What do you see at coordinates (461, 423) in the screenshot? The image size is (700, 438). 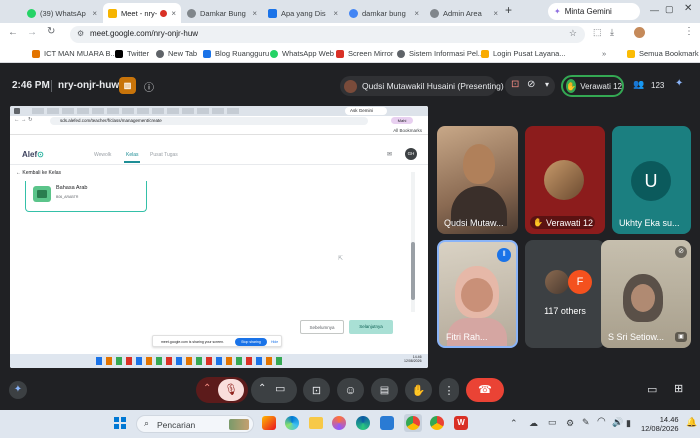 I see `wps-icon: W` at bounding box center [461, 423].